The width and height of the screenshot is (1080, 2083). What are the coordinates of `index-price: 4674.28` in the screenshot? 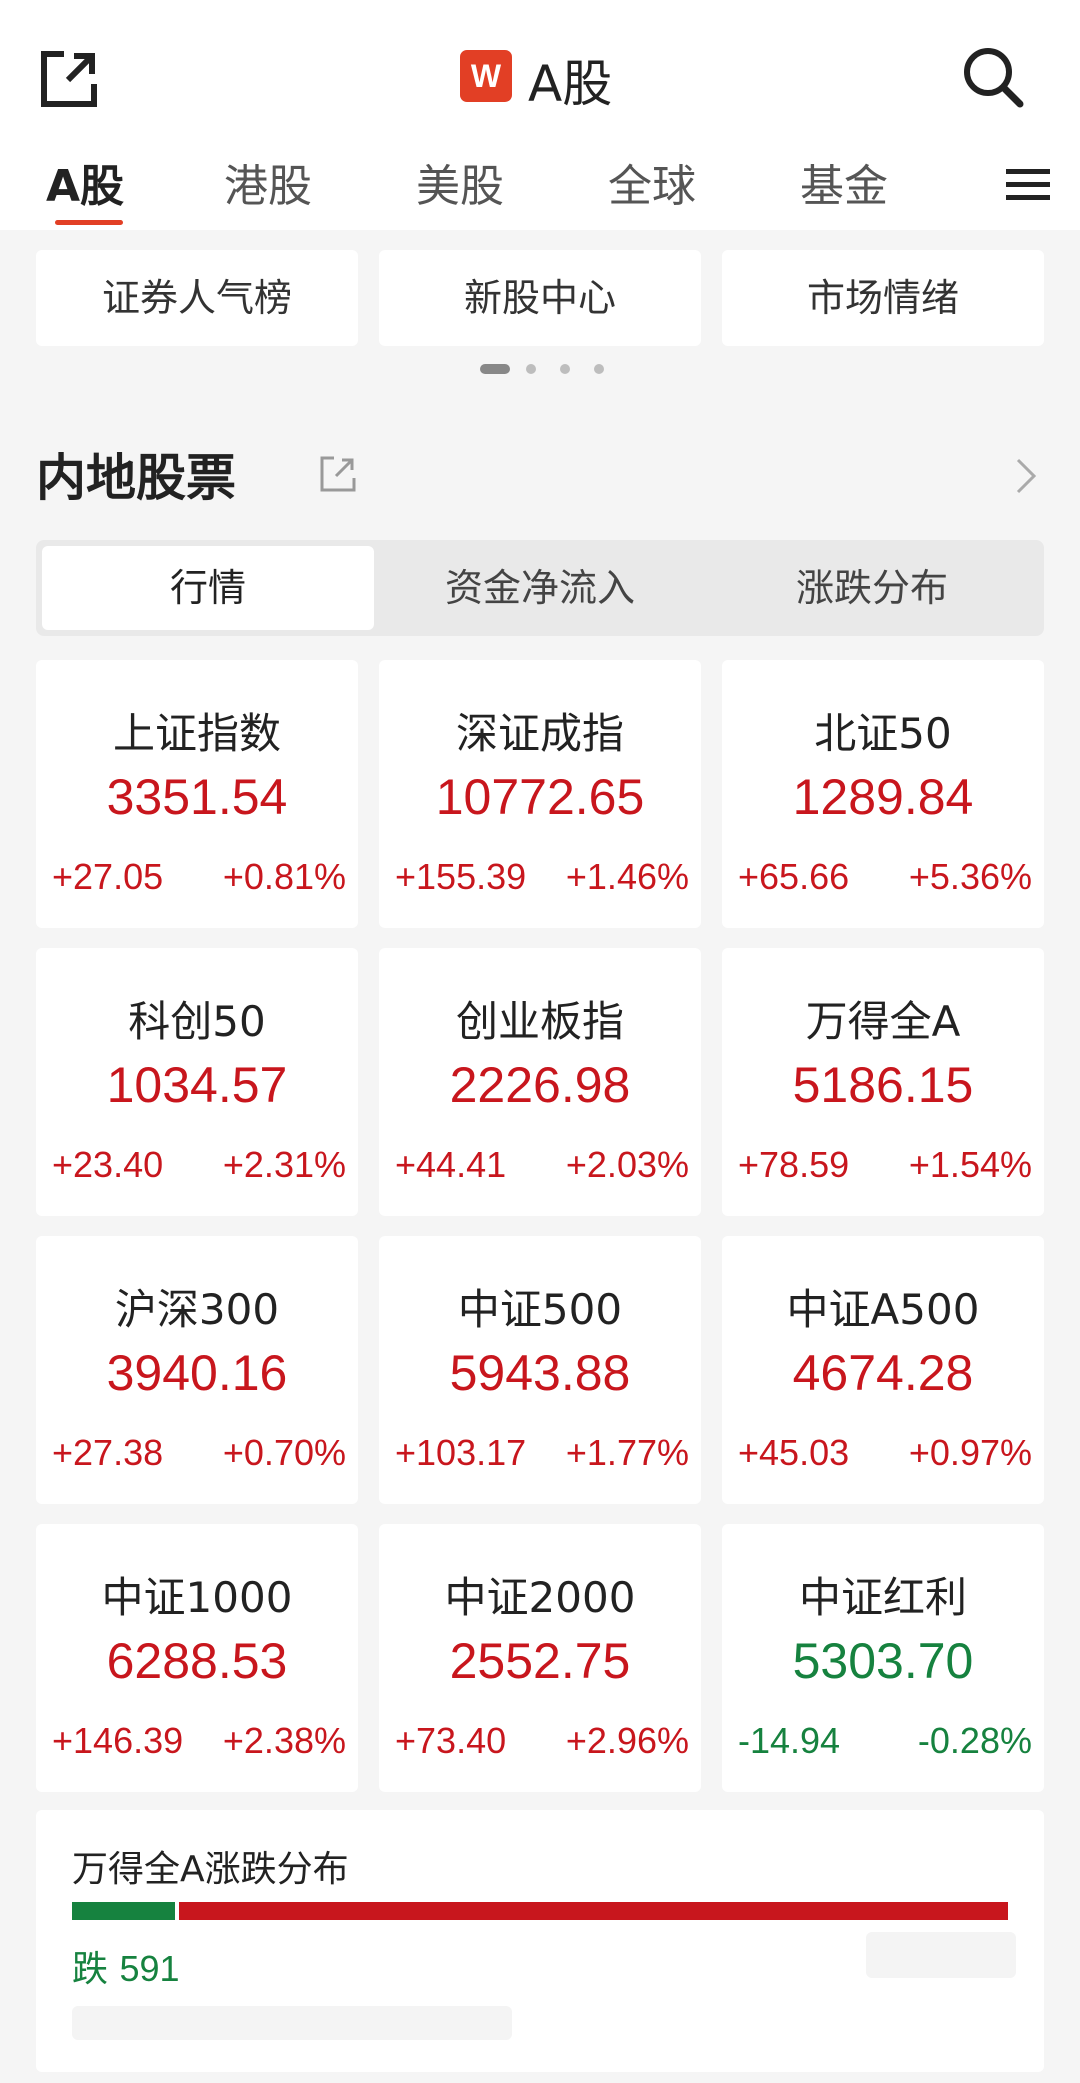 It's located at (883, 1373).